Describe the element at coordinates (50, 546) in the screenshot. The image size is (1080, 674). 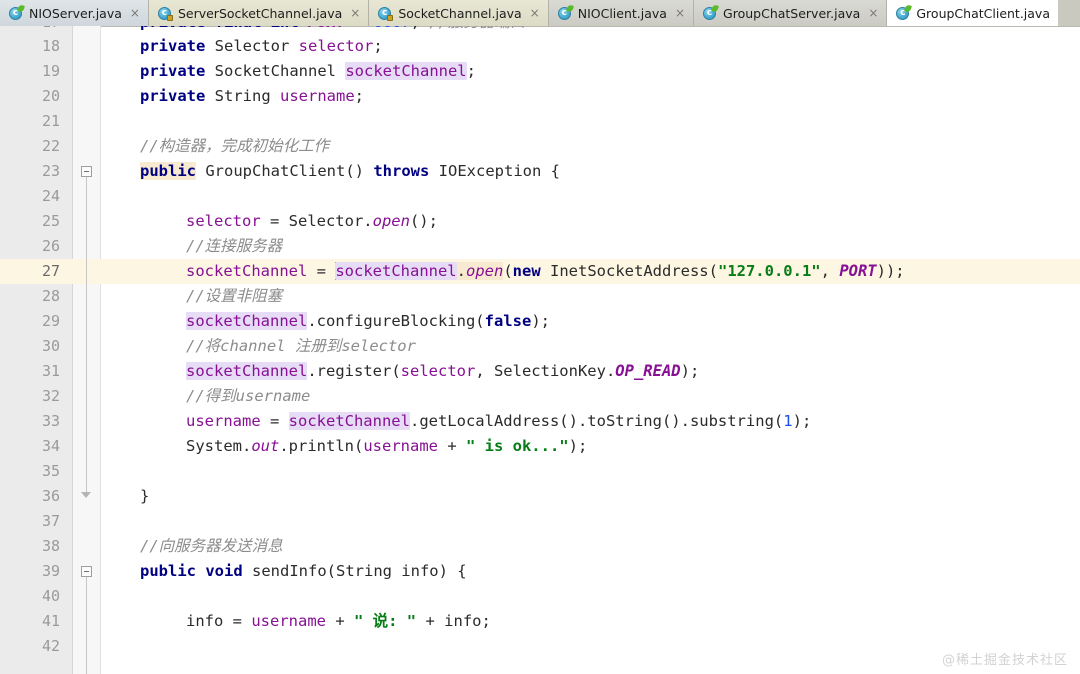
I see `line-number: 38` at that location.